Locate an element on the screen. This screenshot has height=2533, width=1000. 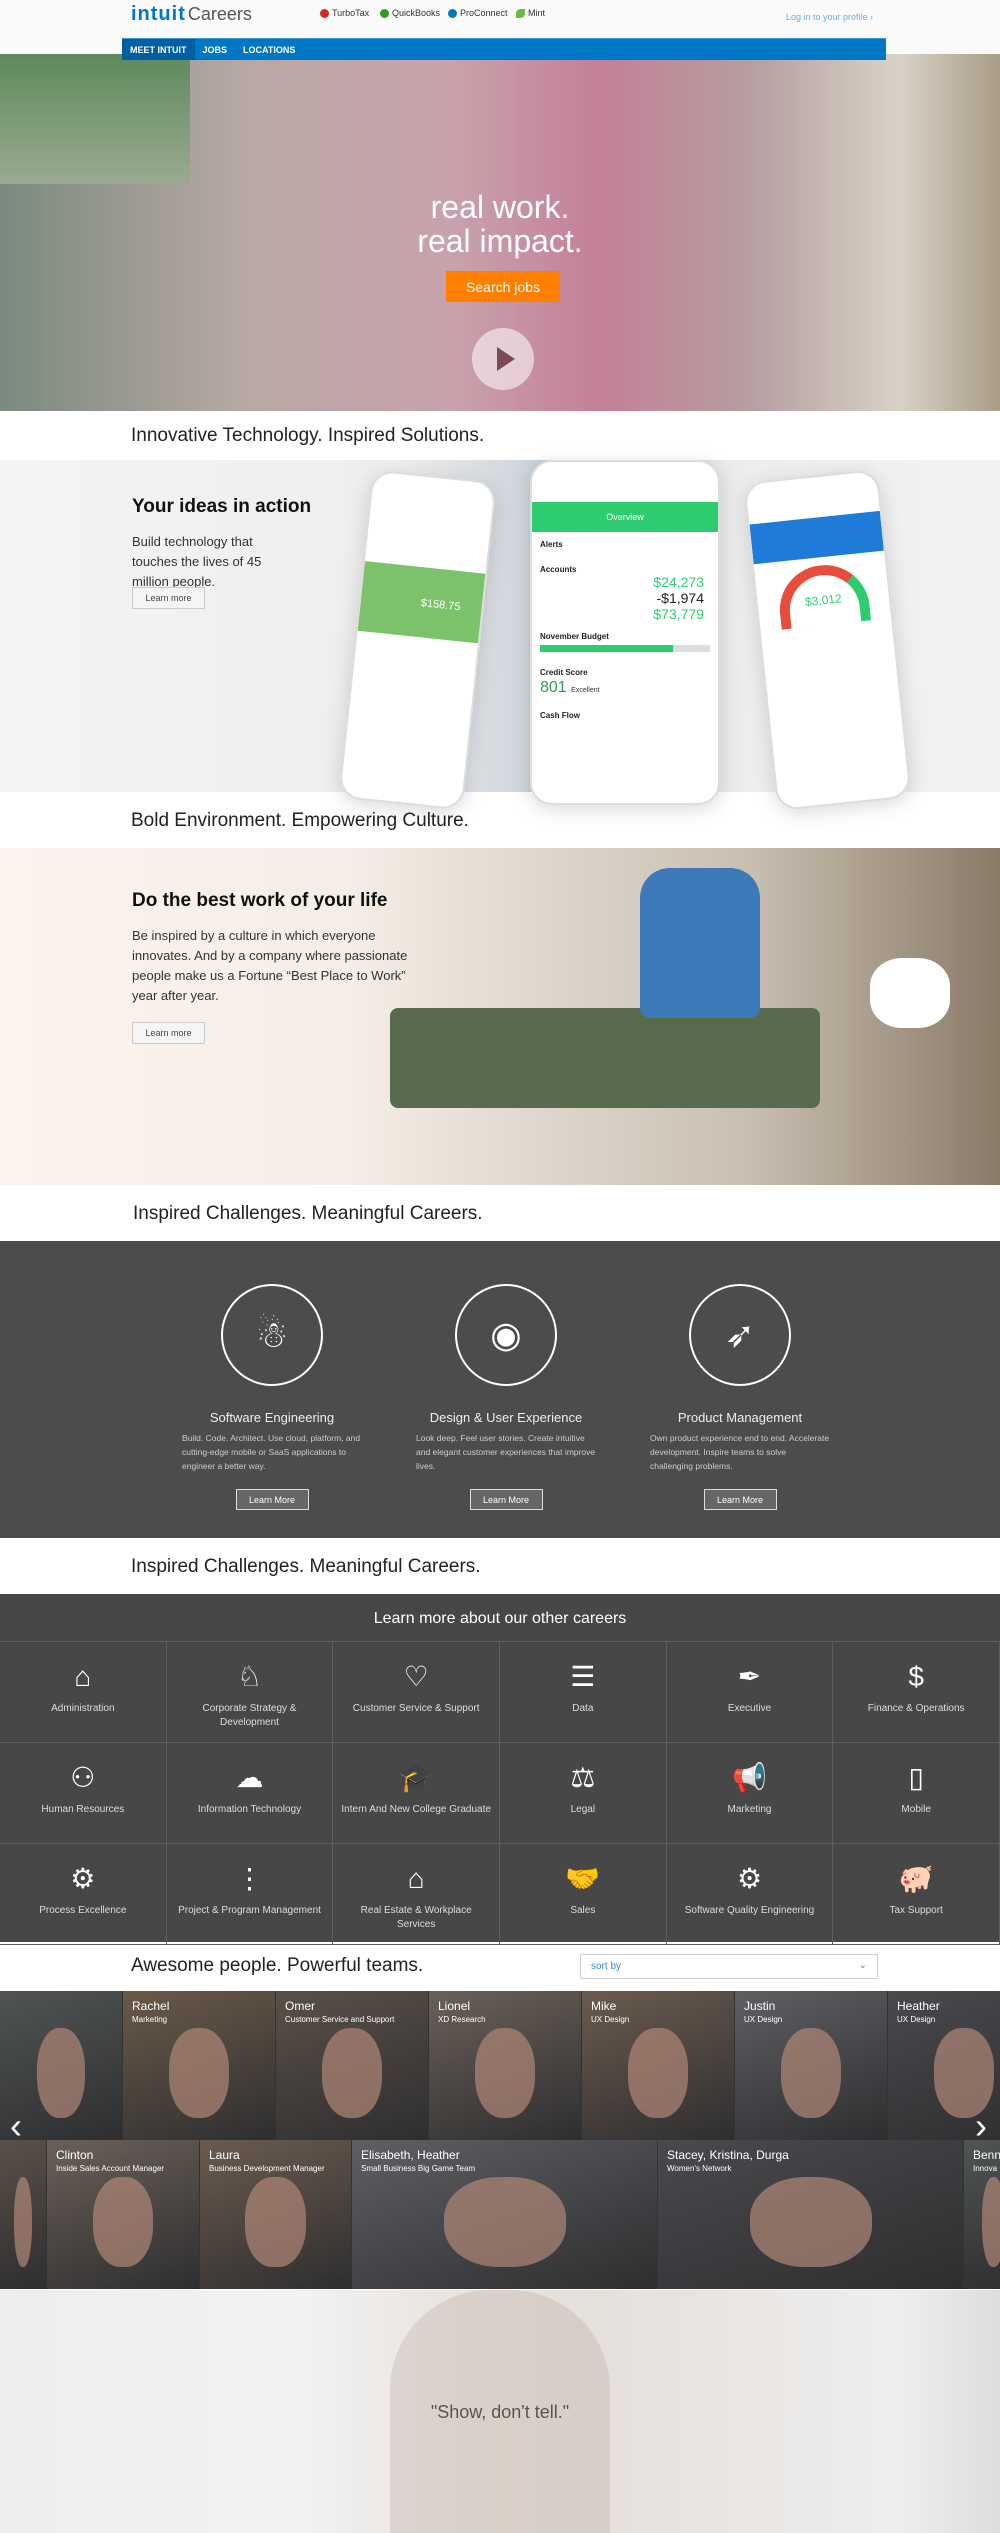
person-tile: Benn Innova is located at coordinates (982, 2214).